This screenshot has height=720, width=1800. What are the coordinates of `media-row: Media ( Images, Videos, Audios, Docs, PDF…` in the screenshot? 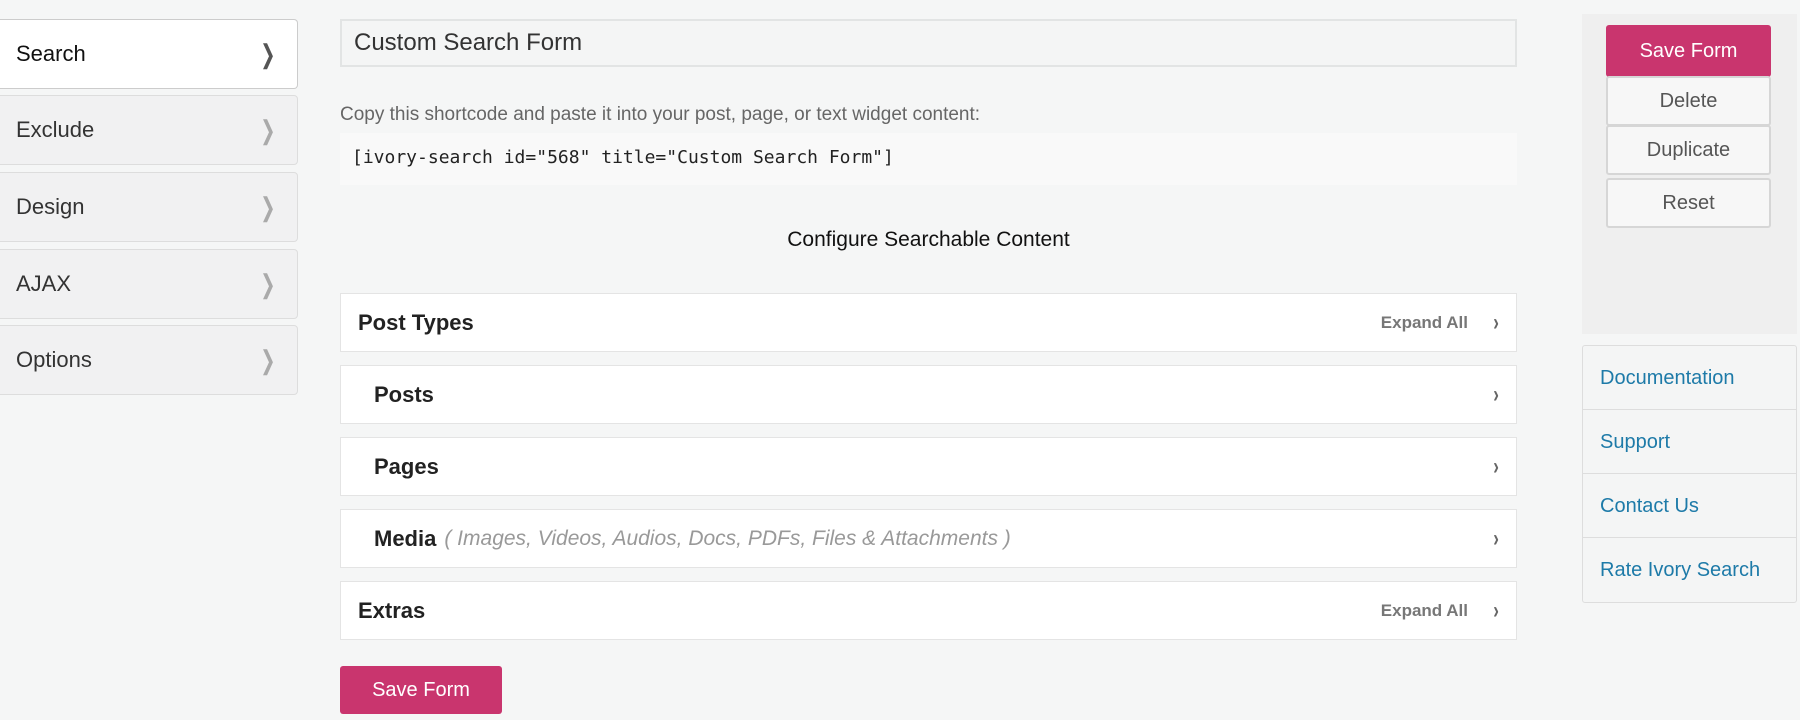 It's located at (928, 538).